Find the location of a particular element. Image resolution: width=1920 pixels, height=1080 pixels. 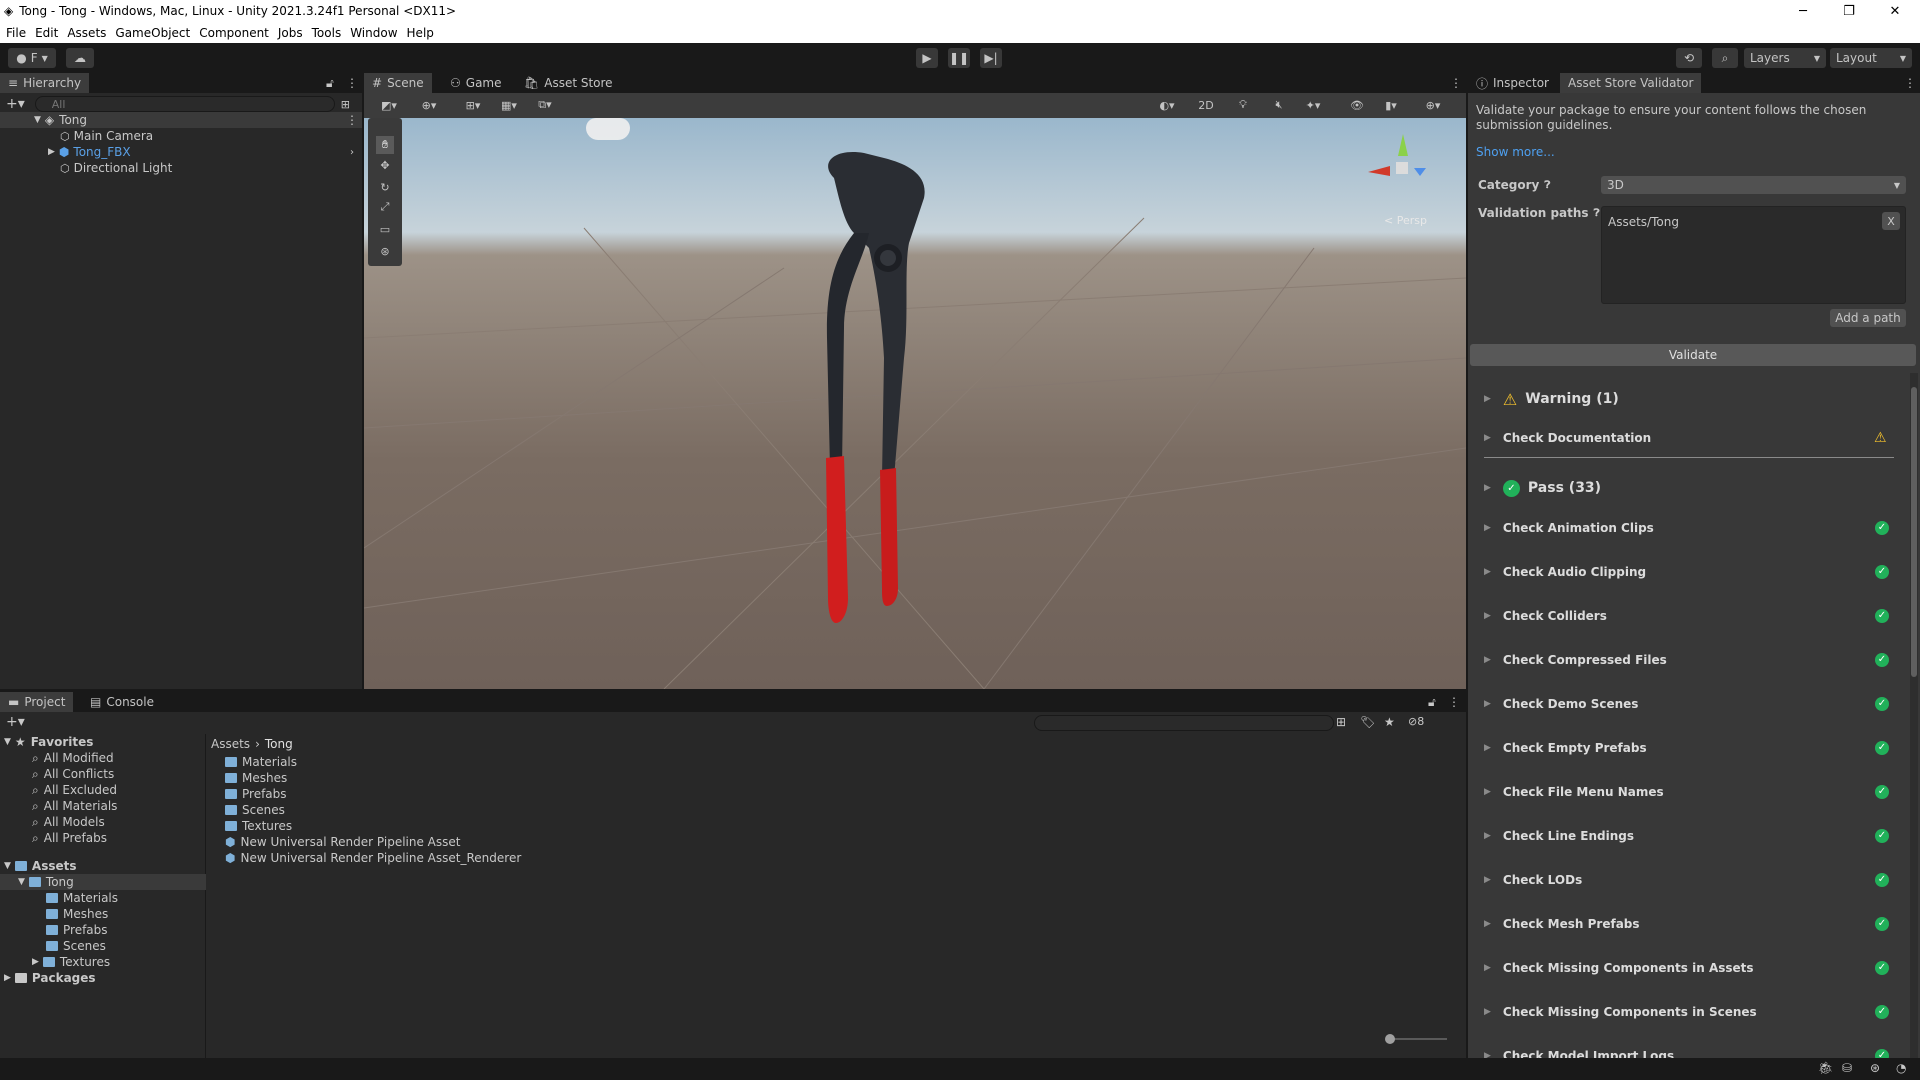

menu-window: Window is located at coordinates (373, 33).